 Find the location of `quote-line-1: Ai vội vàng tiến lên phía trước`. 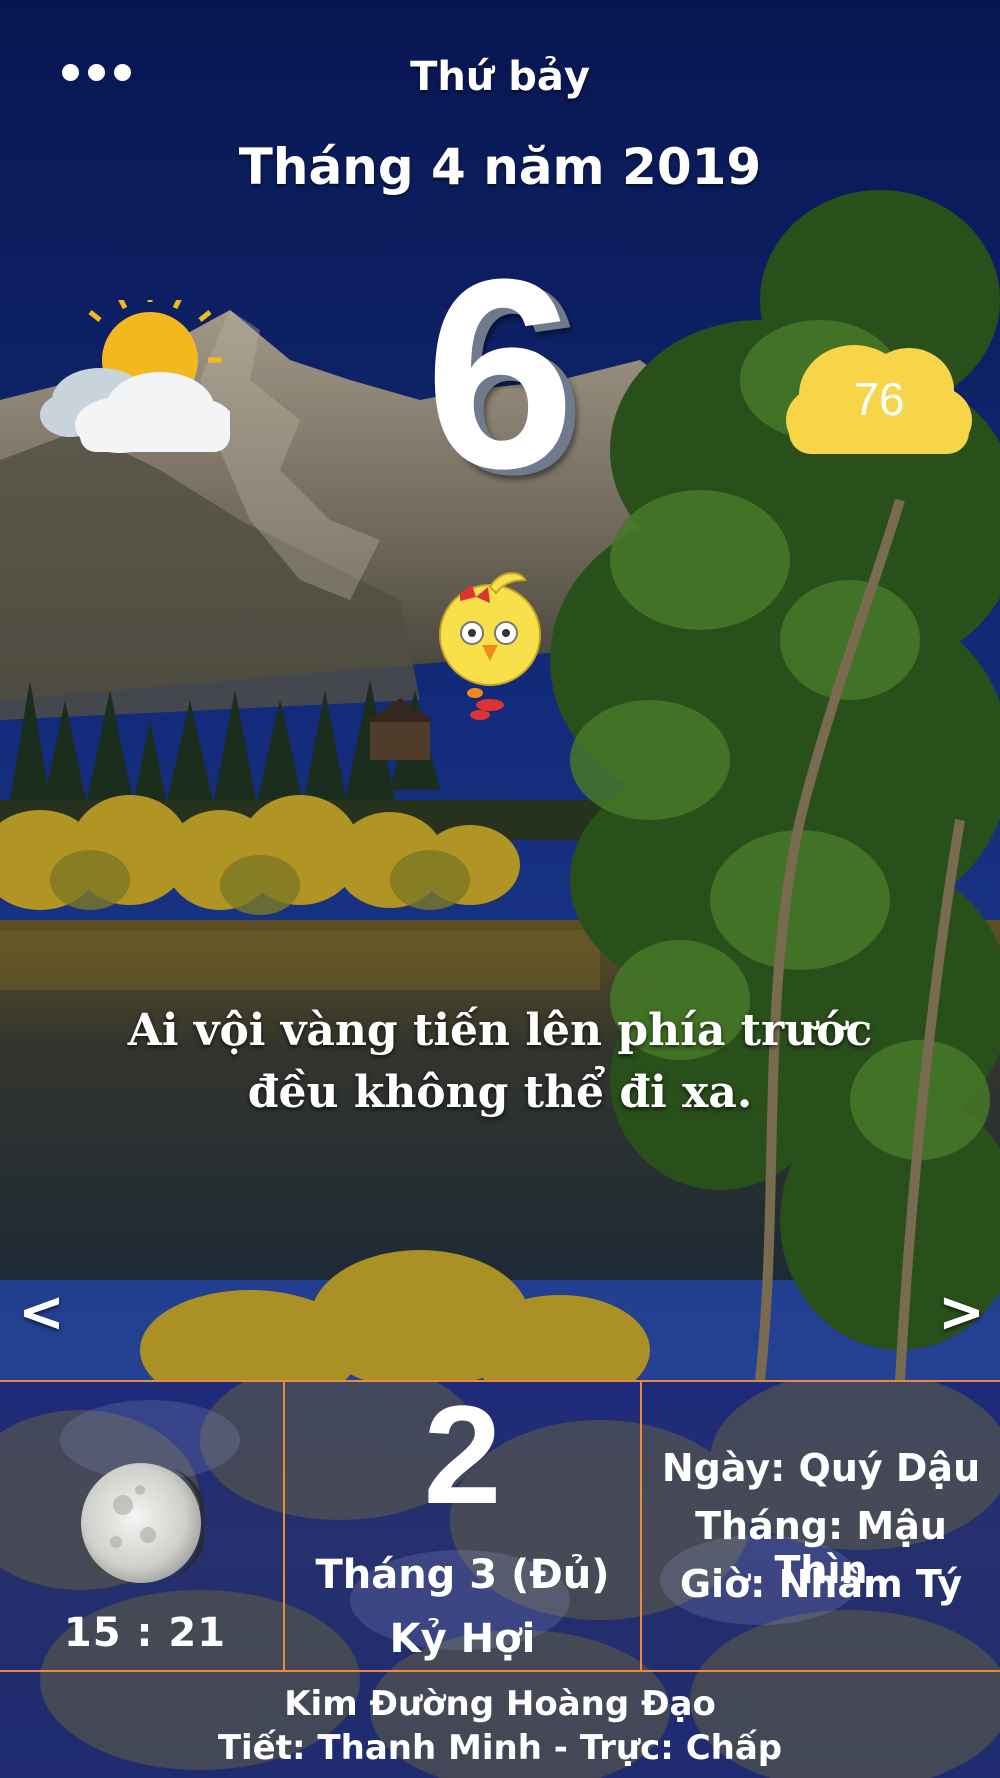

quote-line-1: Ai vội vàng tiến lên phía trước is located at coordinates (500, 1030).